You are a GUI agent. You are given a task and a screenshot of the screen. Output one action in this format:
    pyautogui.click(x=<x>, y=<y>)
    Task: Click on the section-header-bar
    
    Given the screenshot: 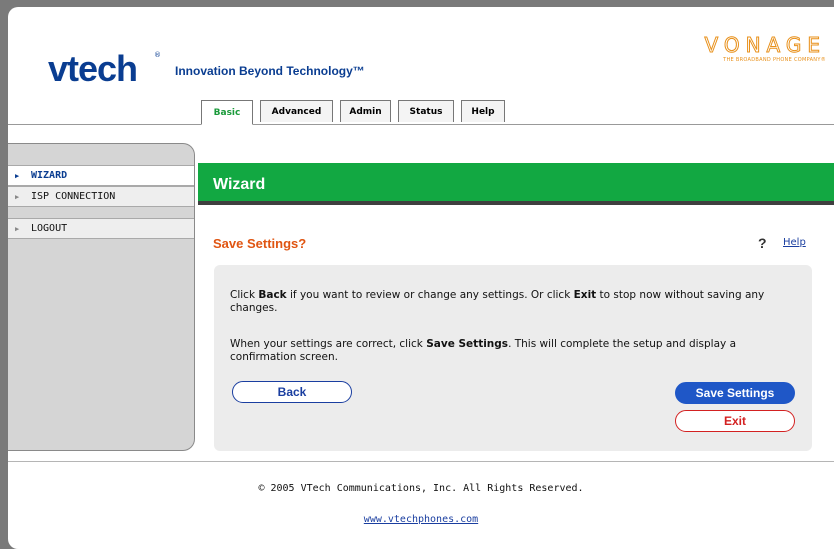 What is the action you would take?
    pyautogui.click(x=516, y=184)
    